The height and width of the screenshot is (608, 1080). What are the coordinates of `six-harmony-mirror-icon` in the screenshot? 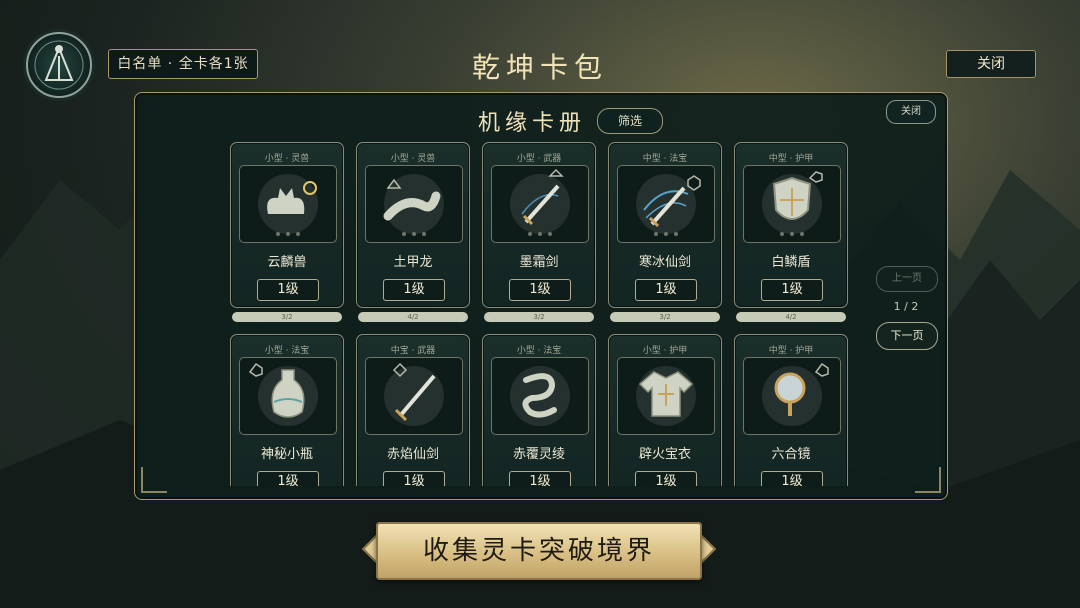 It's located at (792, 396).